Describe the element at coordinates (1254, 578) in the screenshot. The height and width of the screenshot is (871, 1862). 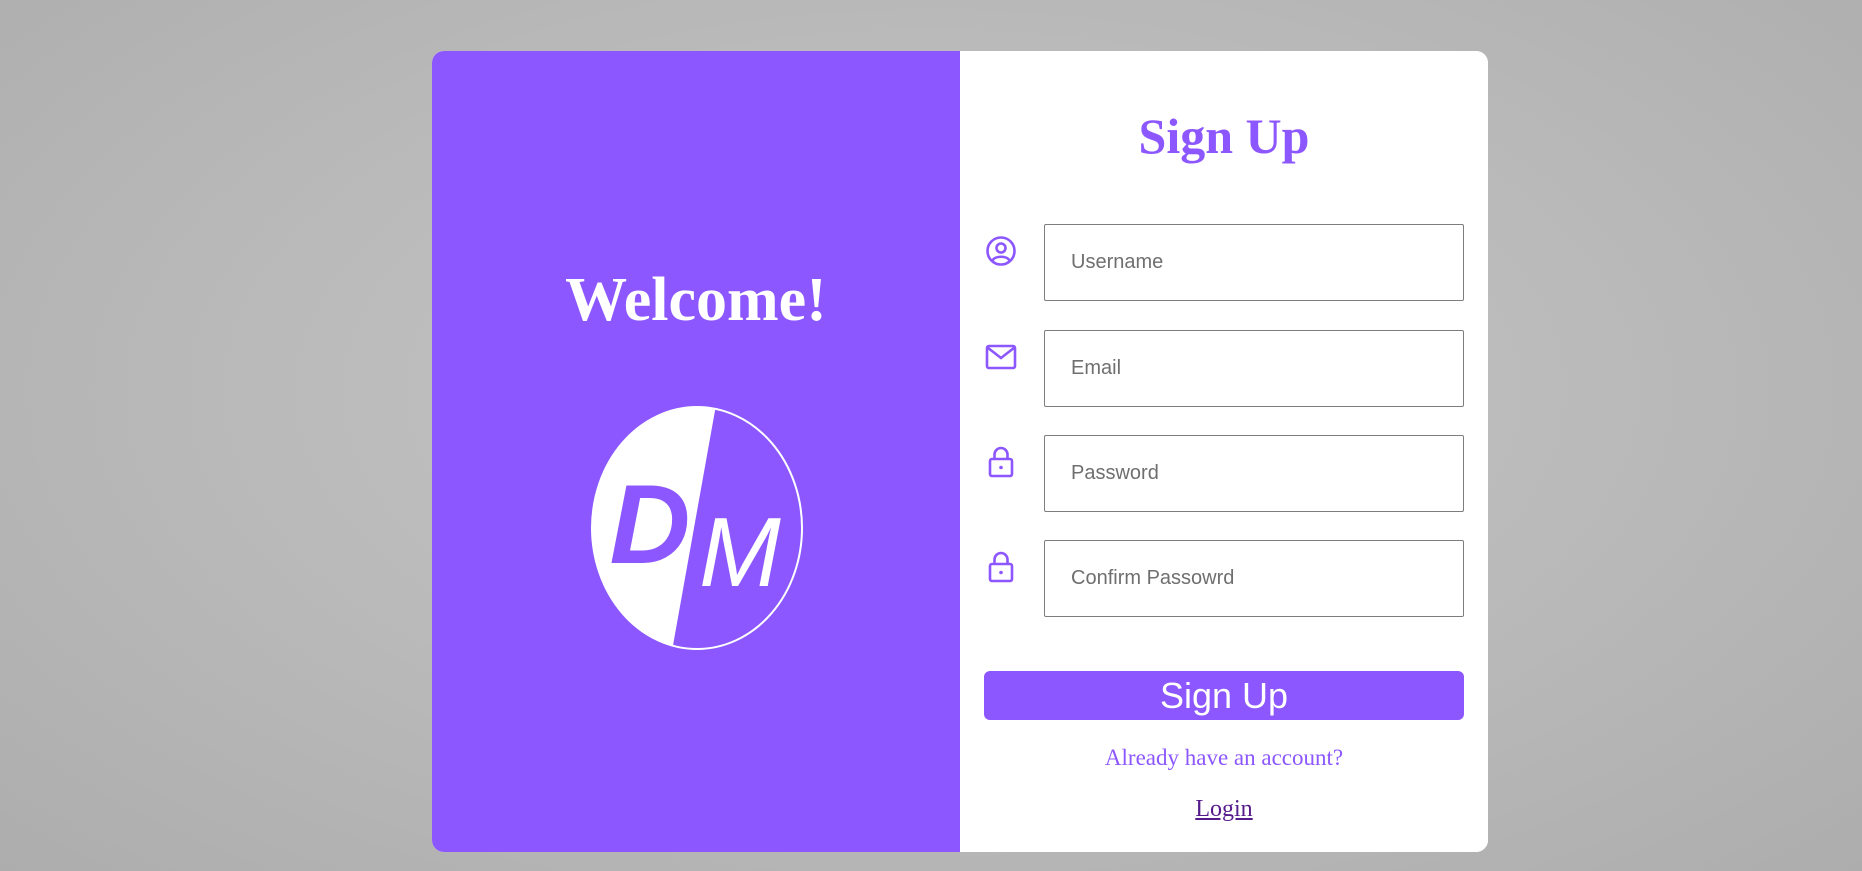
I see `confirm-password-input` at that location.